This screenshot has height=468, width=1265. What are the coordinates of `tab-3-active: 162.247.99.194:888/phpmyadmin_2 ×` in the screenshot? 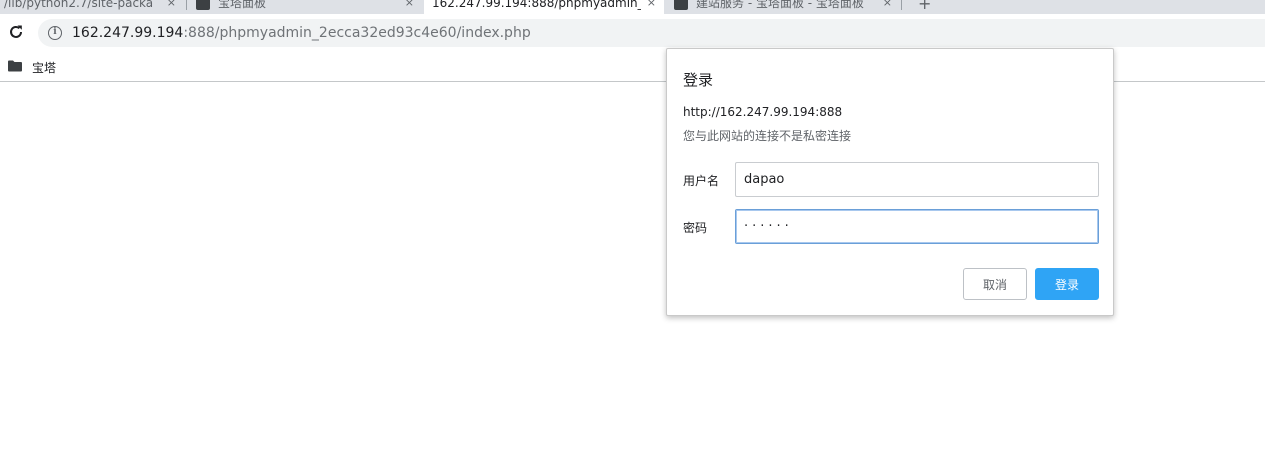 It's located at (544, 7).